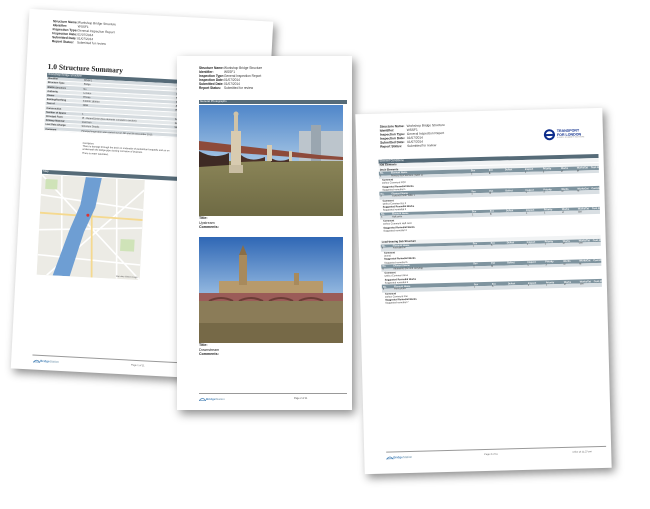  Describe the element at coordinates (403, 196) in the screenshot. I see `table-cell: Transvers from Table 1` at that location.